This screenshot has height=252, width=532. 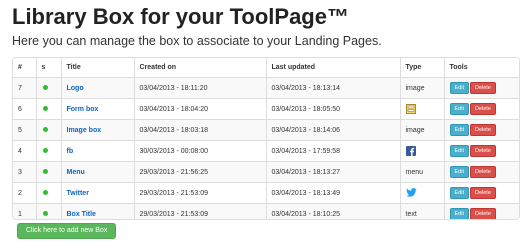 I want to click on add-box-button: Click here to add new Box, so click(x=67, y=231).